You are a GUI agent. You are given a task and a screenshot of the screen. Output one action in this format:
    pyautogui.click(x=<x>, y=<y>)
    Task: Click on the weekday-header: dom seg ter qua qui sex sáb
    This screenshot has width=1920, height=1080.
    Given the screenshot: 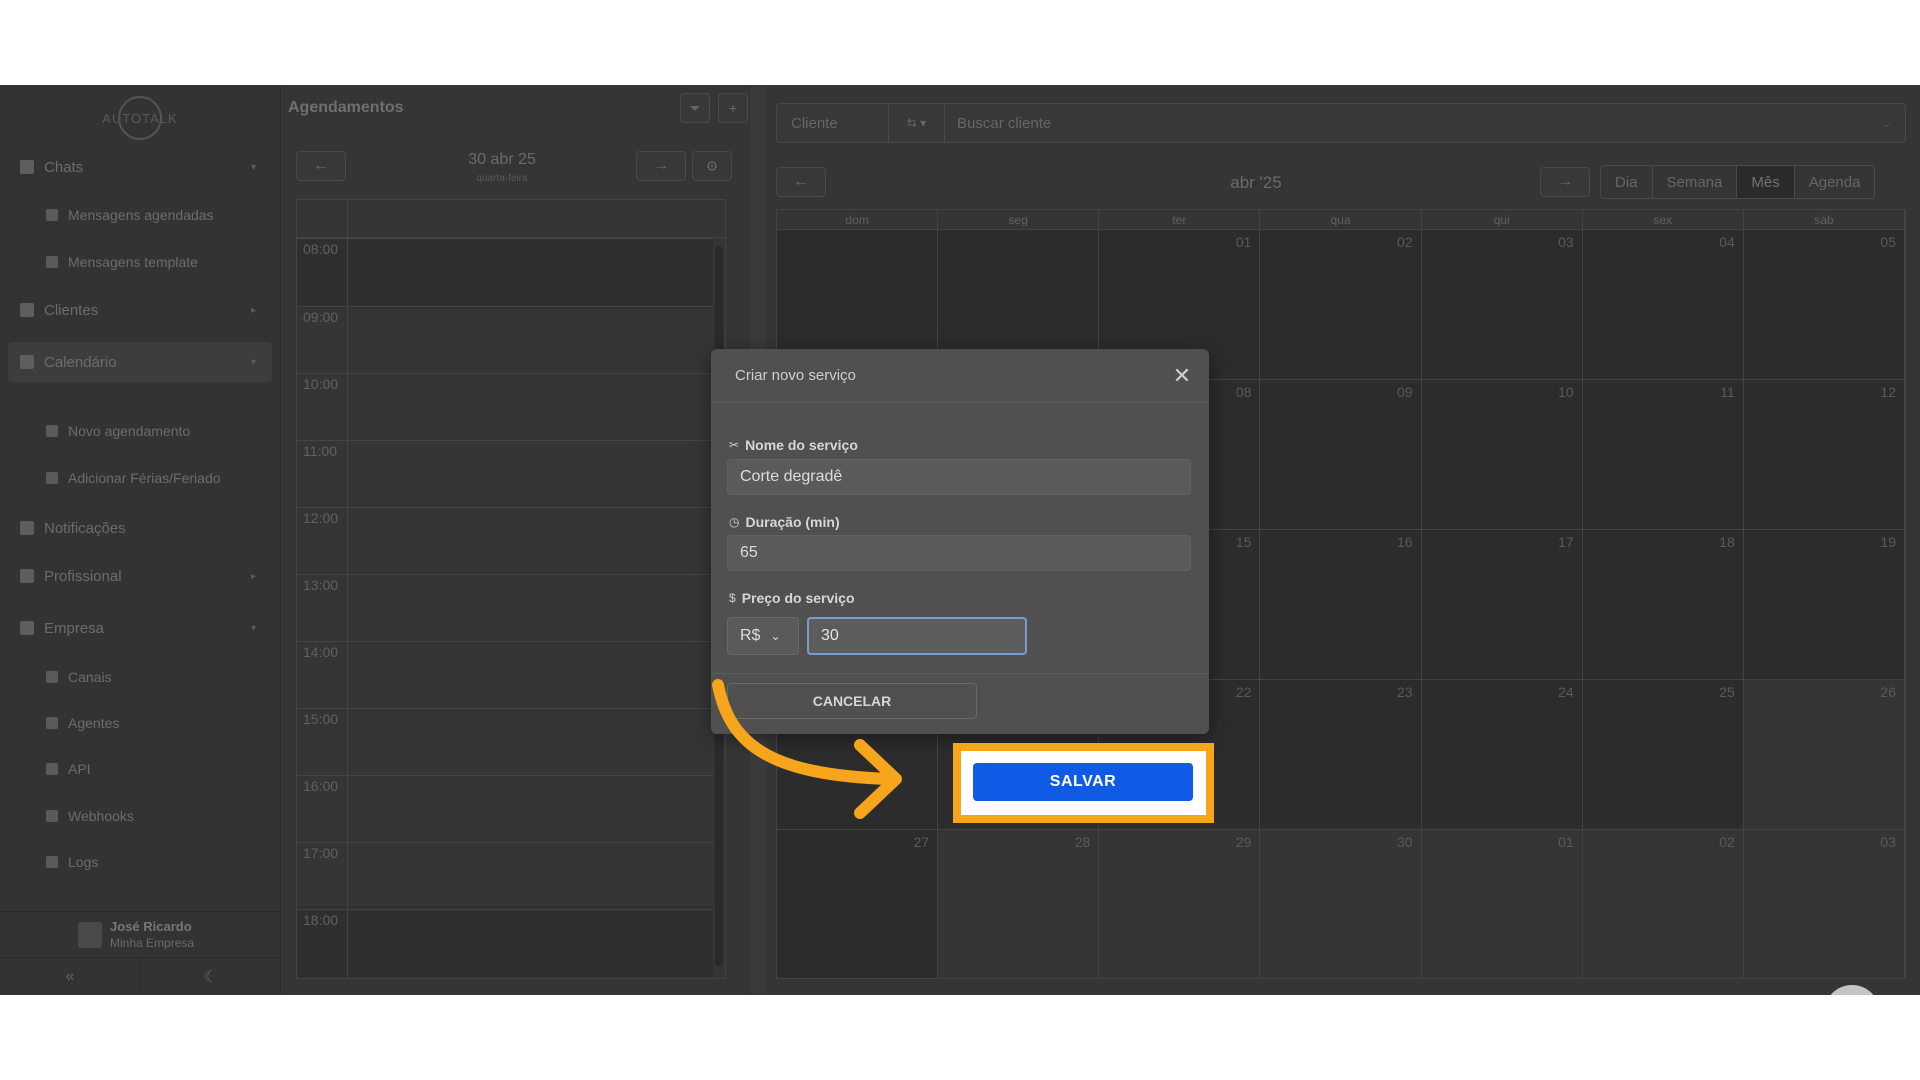 What is the action you would take?
    pyautogui.click(x=1341, y=220)
    